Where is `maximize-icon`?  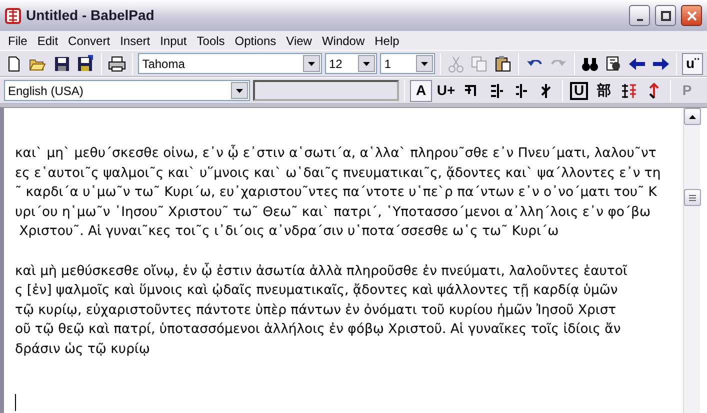
maximize-icon is located at coordinates (665, 15).